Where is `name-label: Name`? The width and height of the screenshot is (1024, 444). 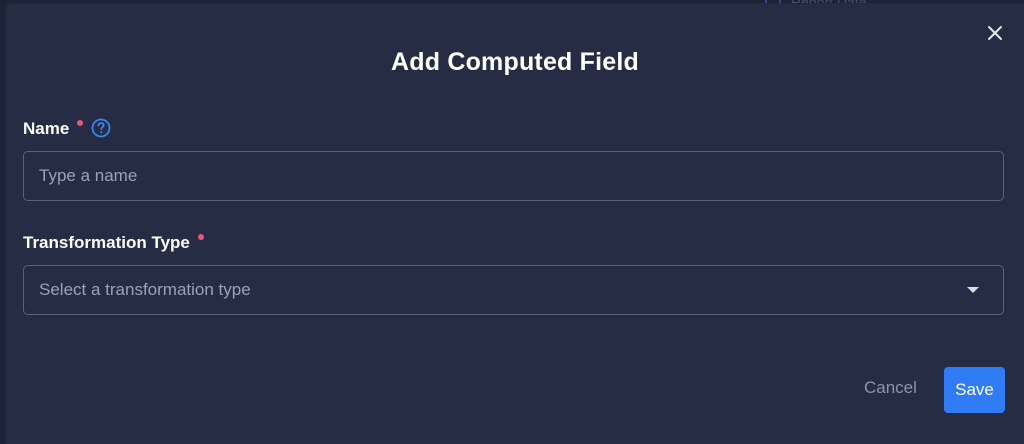
name-label: Name is located at coordinates (46, 128).